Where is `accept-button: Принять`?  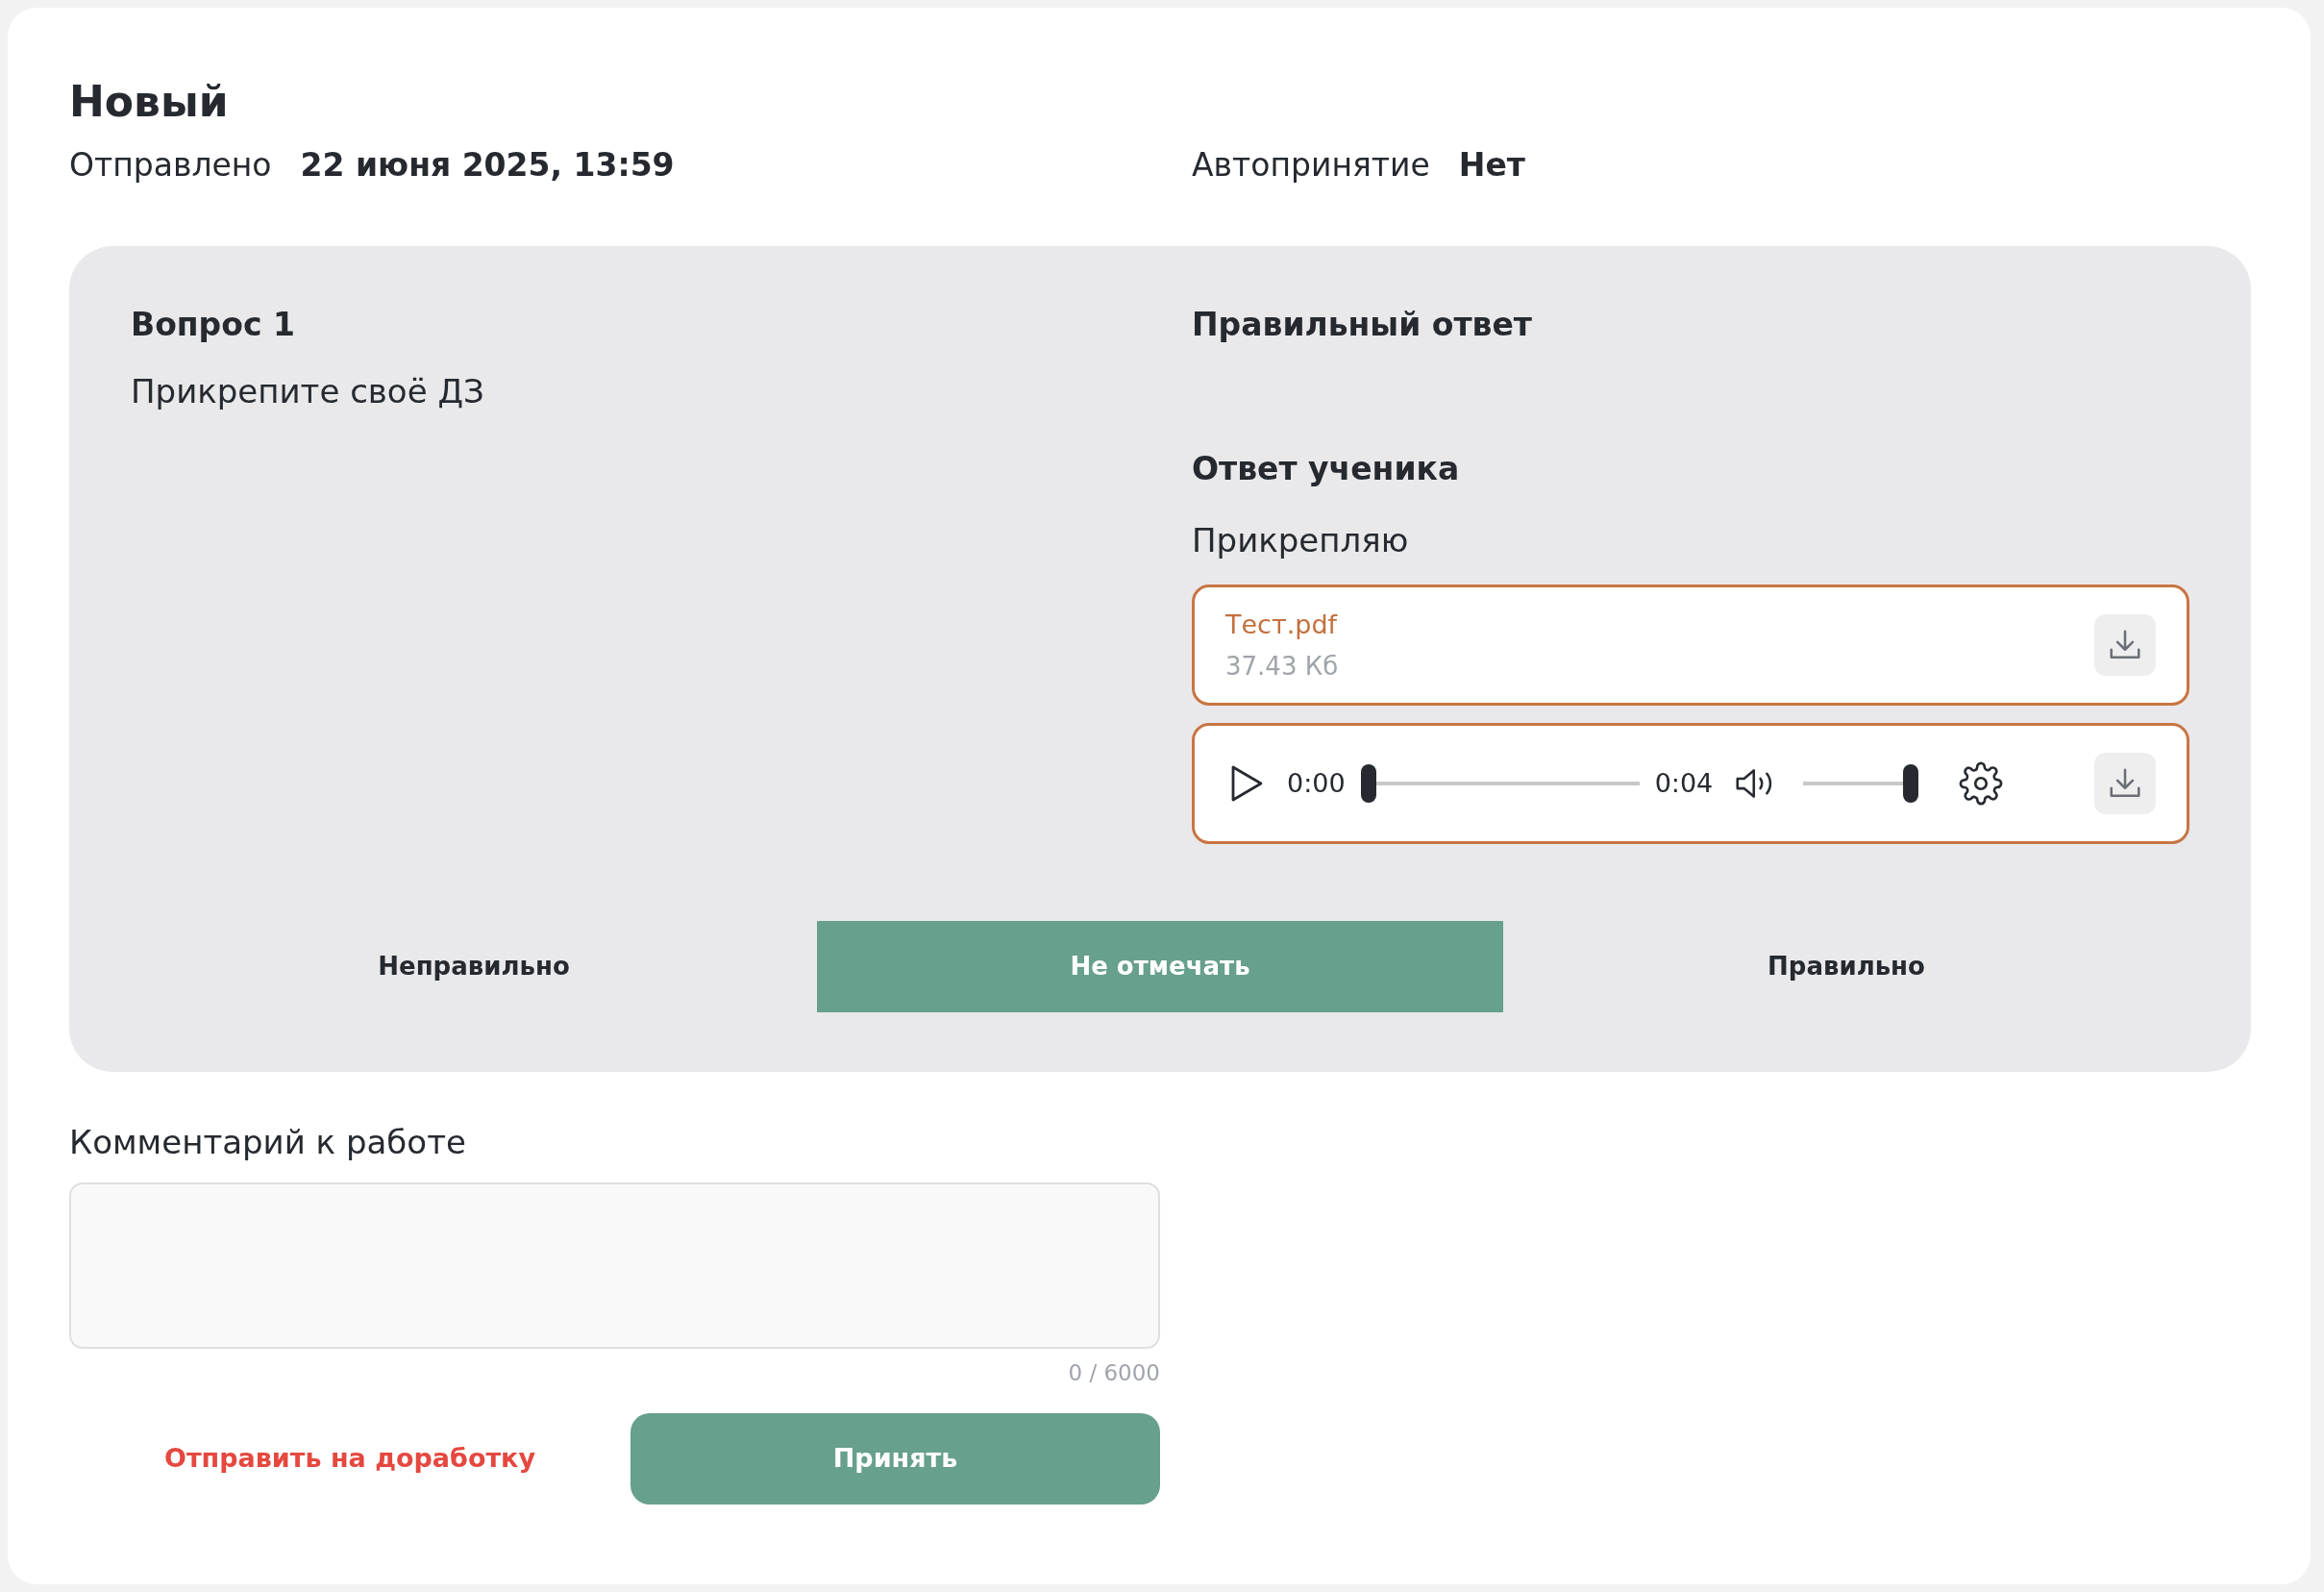
accept-button: Принять is located at coordinates (895, 1459).